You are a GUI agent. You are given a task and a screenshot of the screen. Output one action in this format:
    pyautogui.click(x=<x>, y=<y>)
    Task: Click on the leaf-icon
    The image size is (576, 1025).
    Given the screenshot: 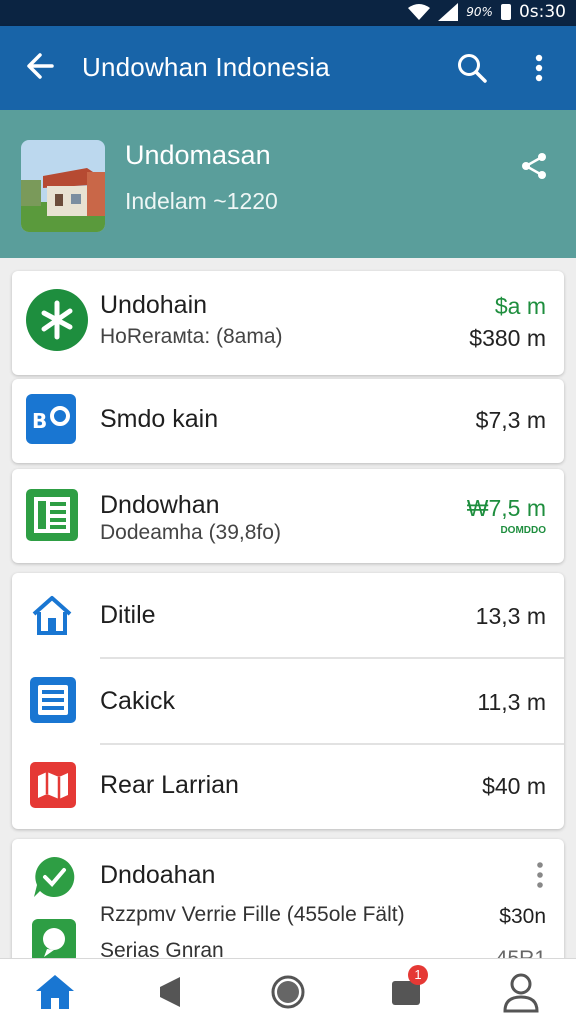 What is the action you would take?
    pyautogui.click(x=57, y=320)
    